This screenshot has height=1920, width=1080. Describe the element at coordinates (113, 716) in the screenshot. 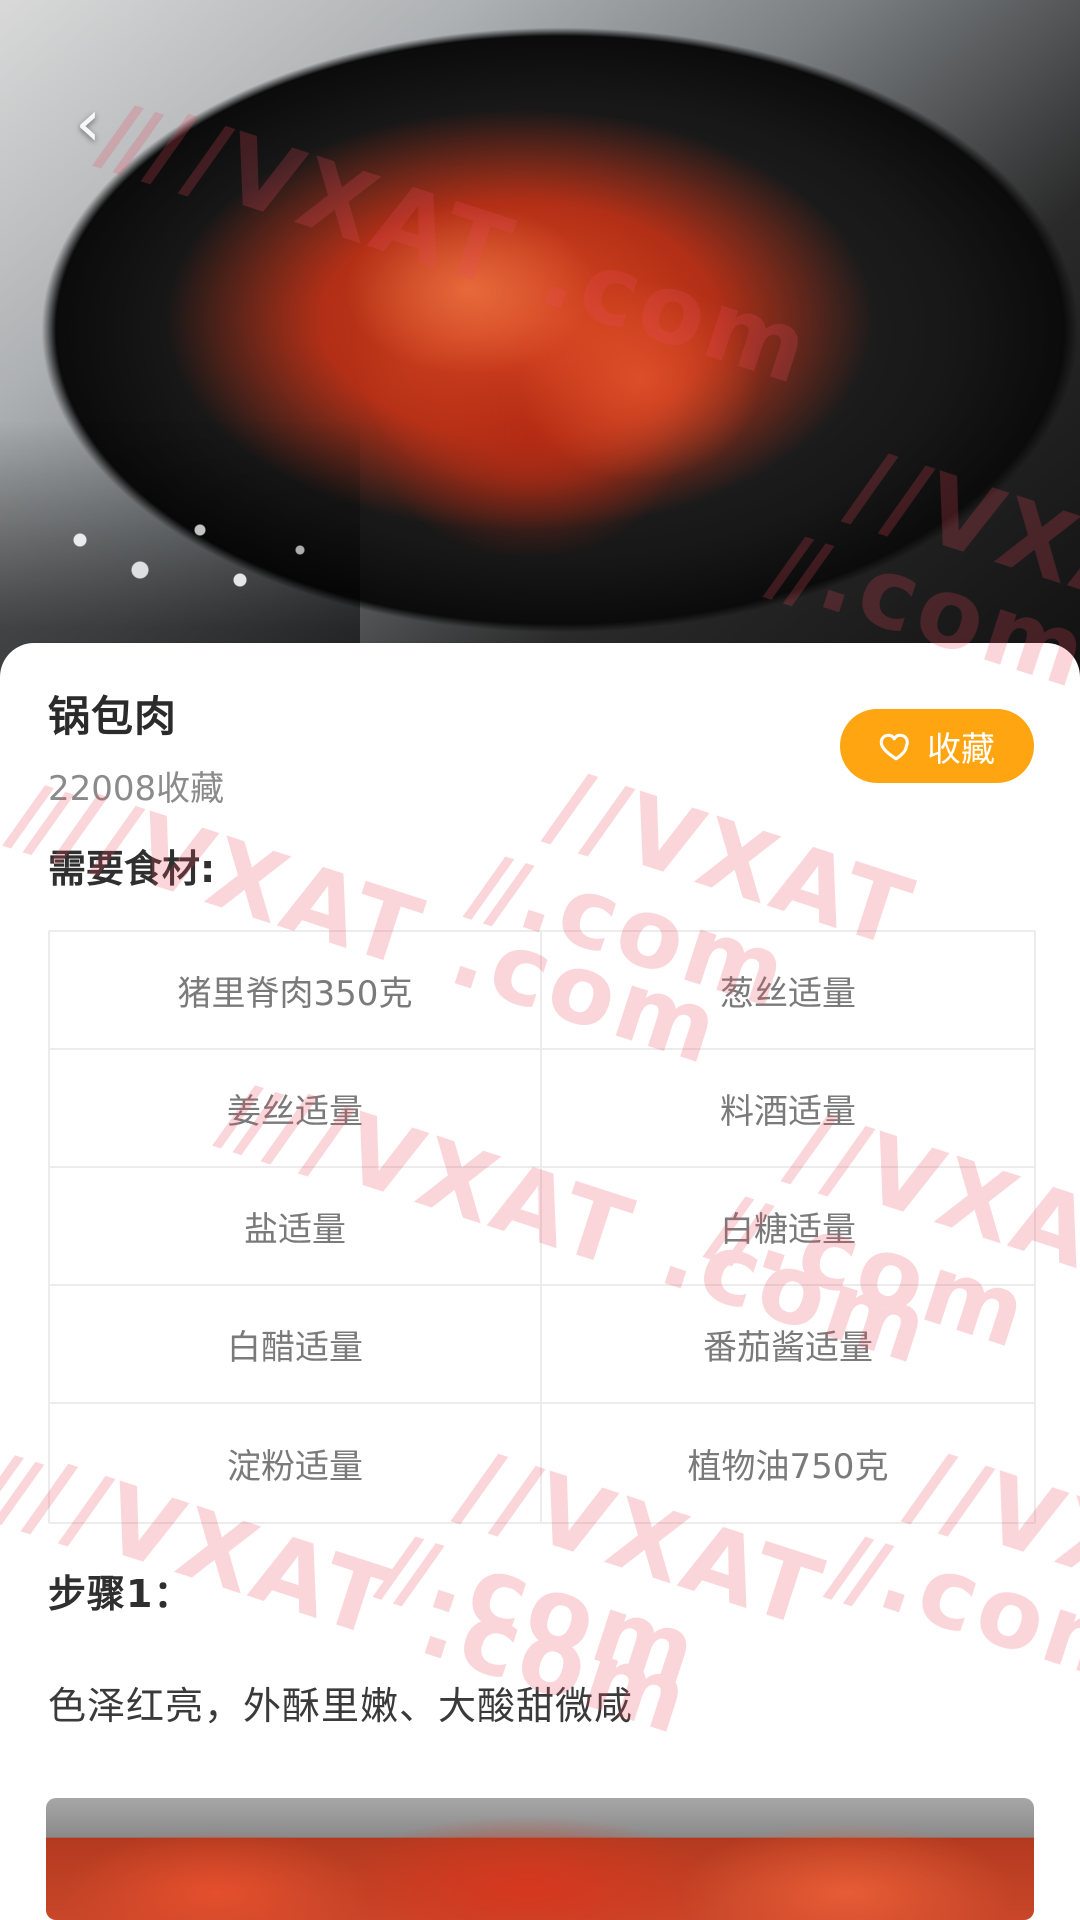

I see `recipe-title: 锅包肉` at that location.